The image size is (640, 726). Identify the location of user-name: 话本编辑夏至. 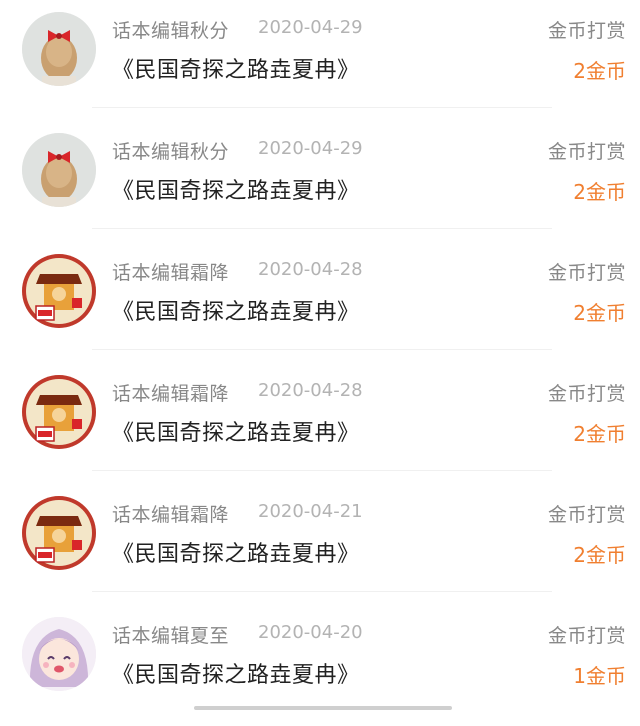
(171, 636).